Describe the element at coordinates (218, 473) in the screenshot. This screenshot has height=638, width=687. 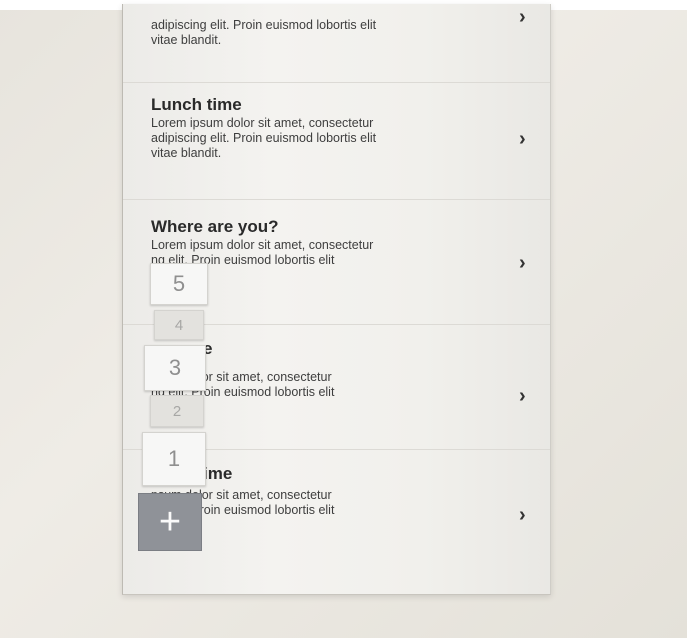
I see `list-item-title: ime` at that location.